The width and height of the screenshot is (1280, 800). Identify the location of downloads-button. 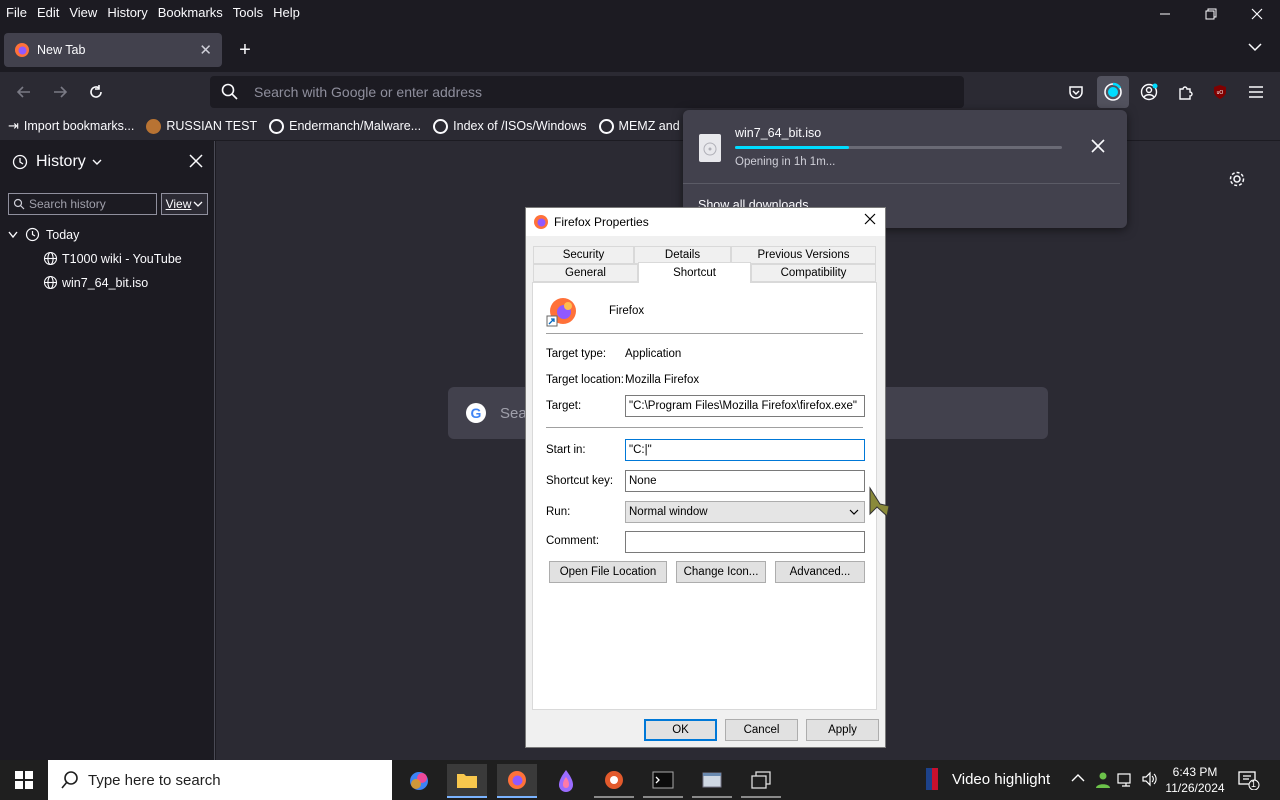
(1113, 92).